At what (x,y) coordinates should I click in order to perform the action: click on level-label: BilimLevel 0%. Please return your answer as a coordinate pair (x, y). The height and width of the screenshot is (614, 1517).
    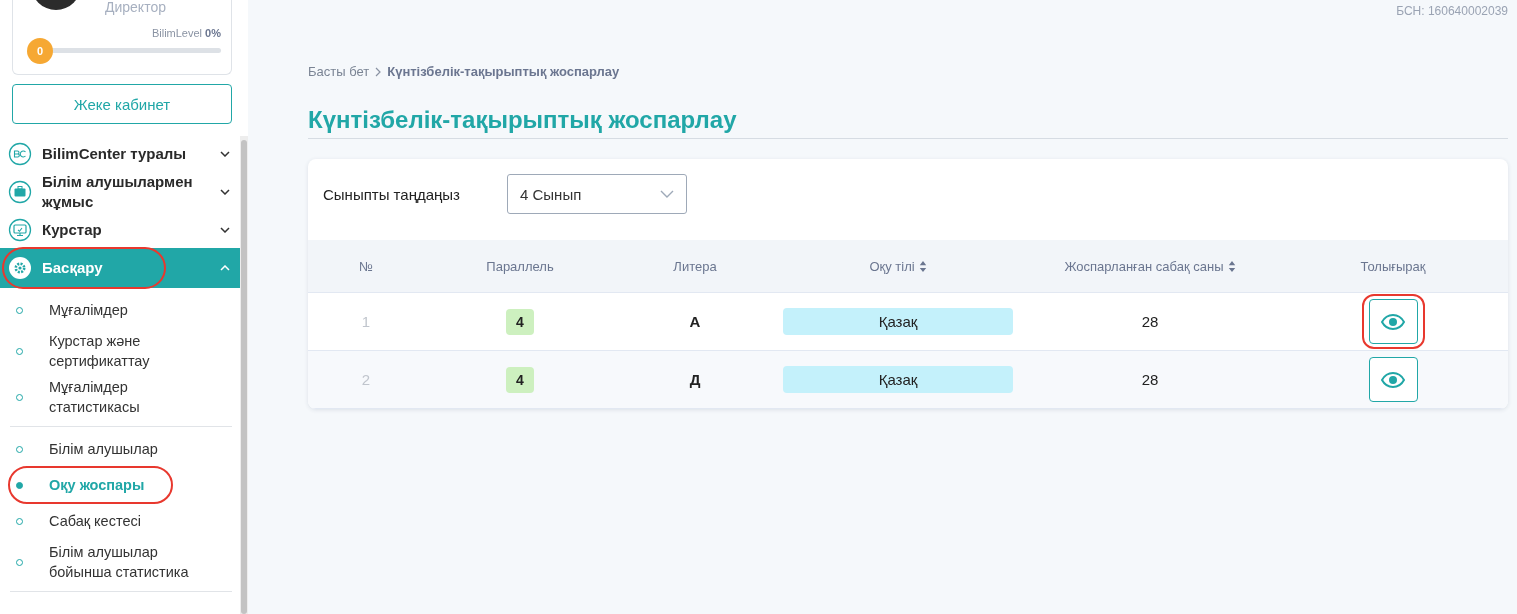
    Looking at the image, I should click on (185, 33).